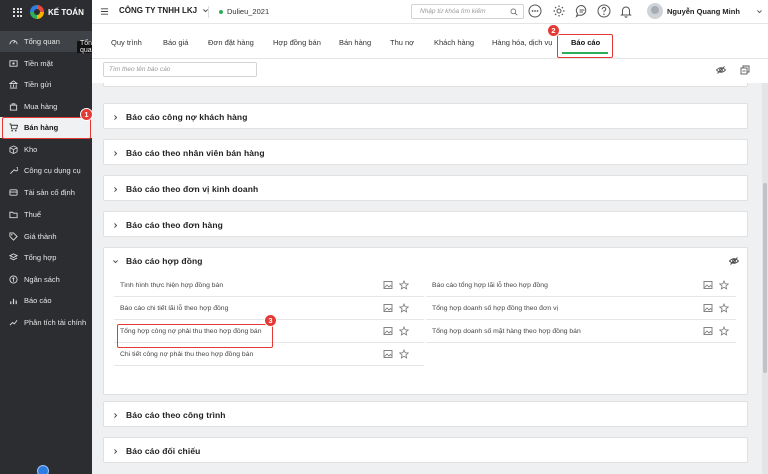  I want to click on app-grid-icon, so click(17, 12).